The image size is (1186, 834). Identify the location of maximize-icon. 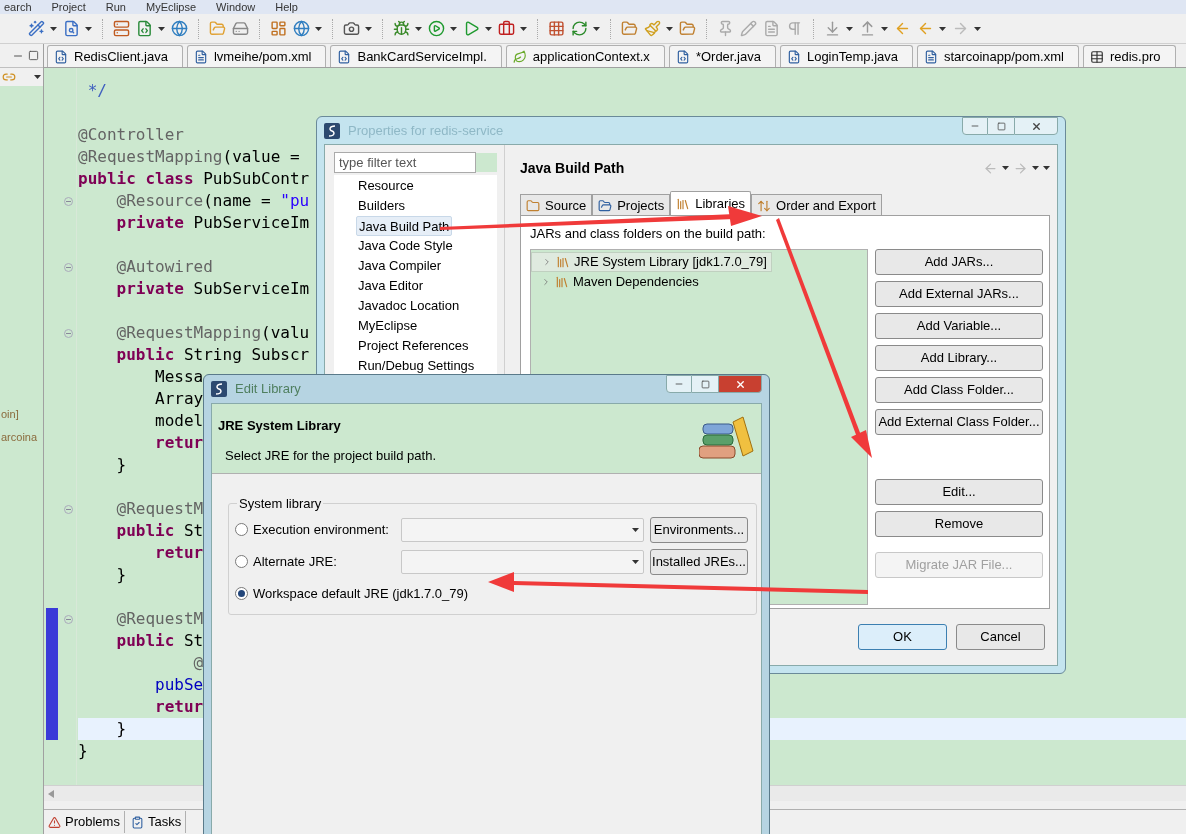
(33, 55).